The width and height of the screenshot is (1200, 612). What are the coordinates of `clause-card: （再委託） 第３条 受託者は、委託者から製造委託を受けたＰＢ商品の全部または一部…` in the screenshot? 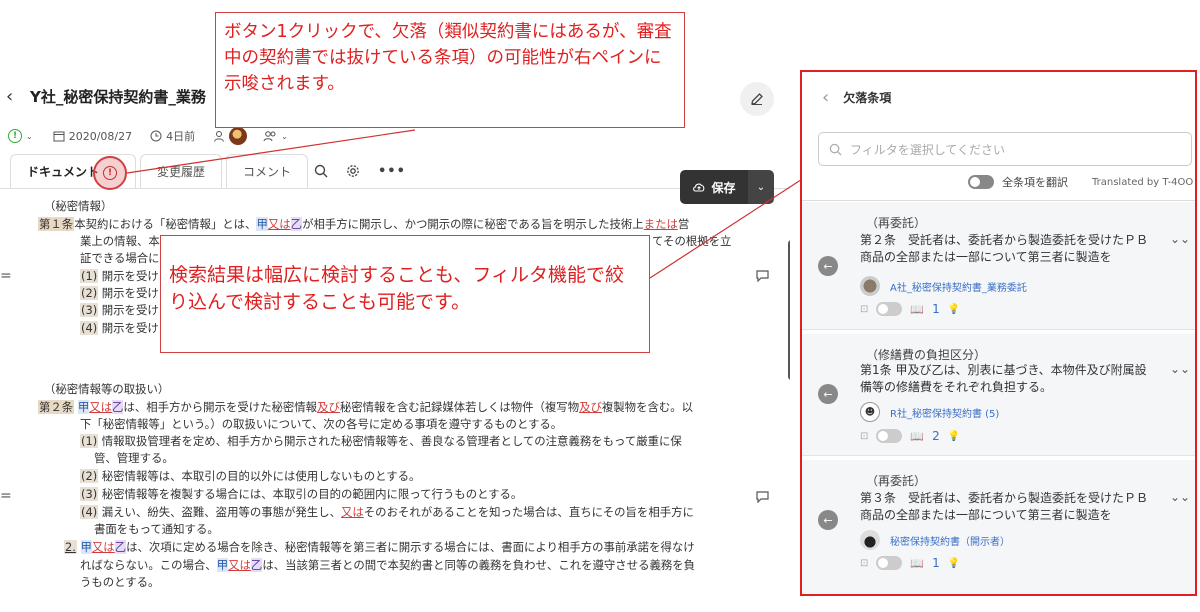 It's located at (998, 527).